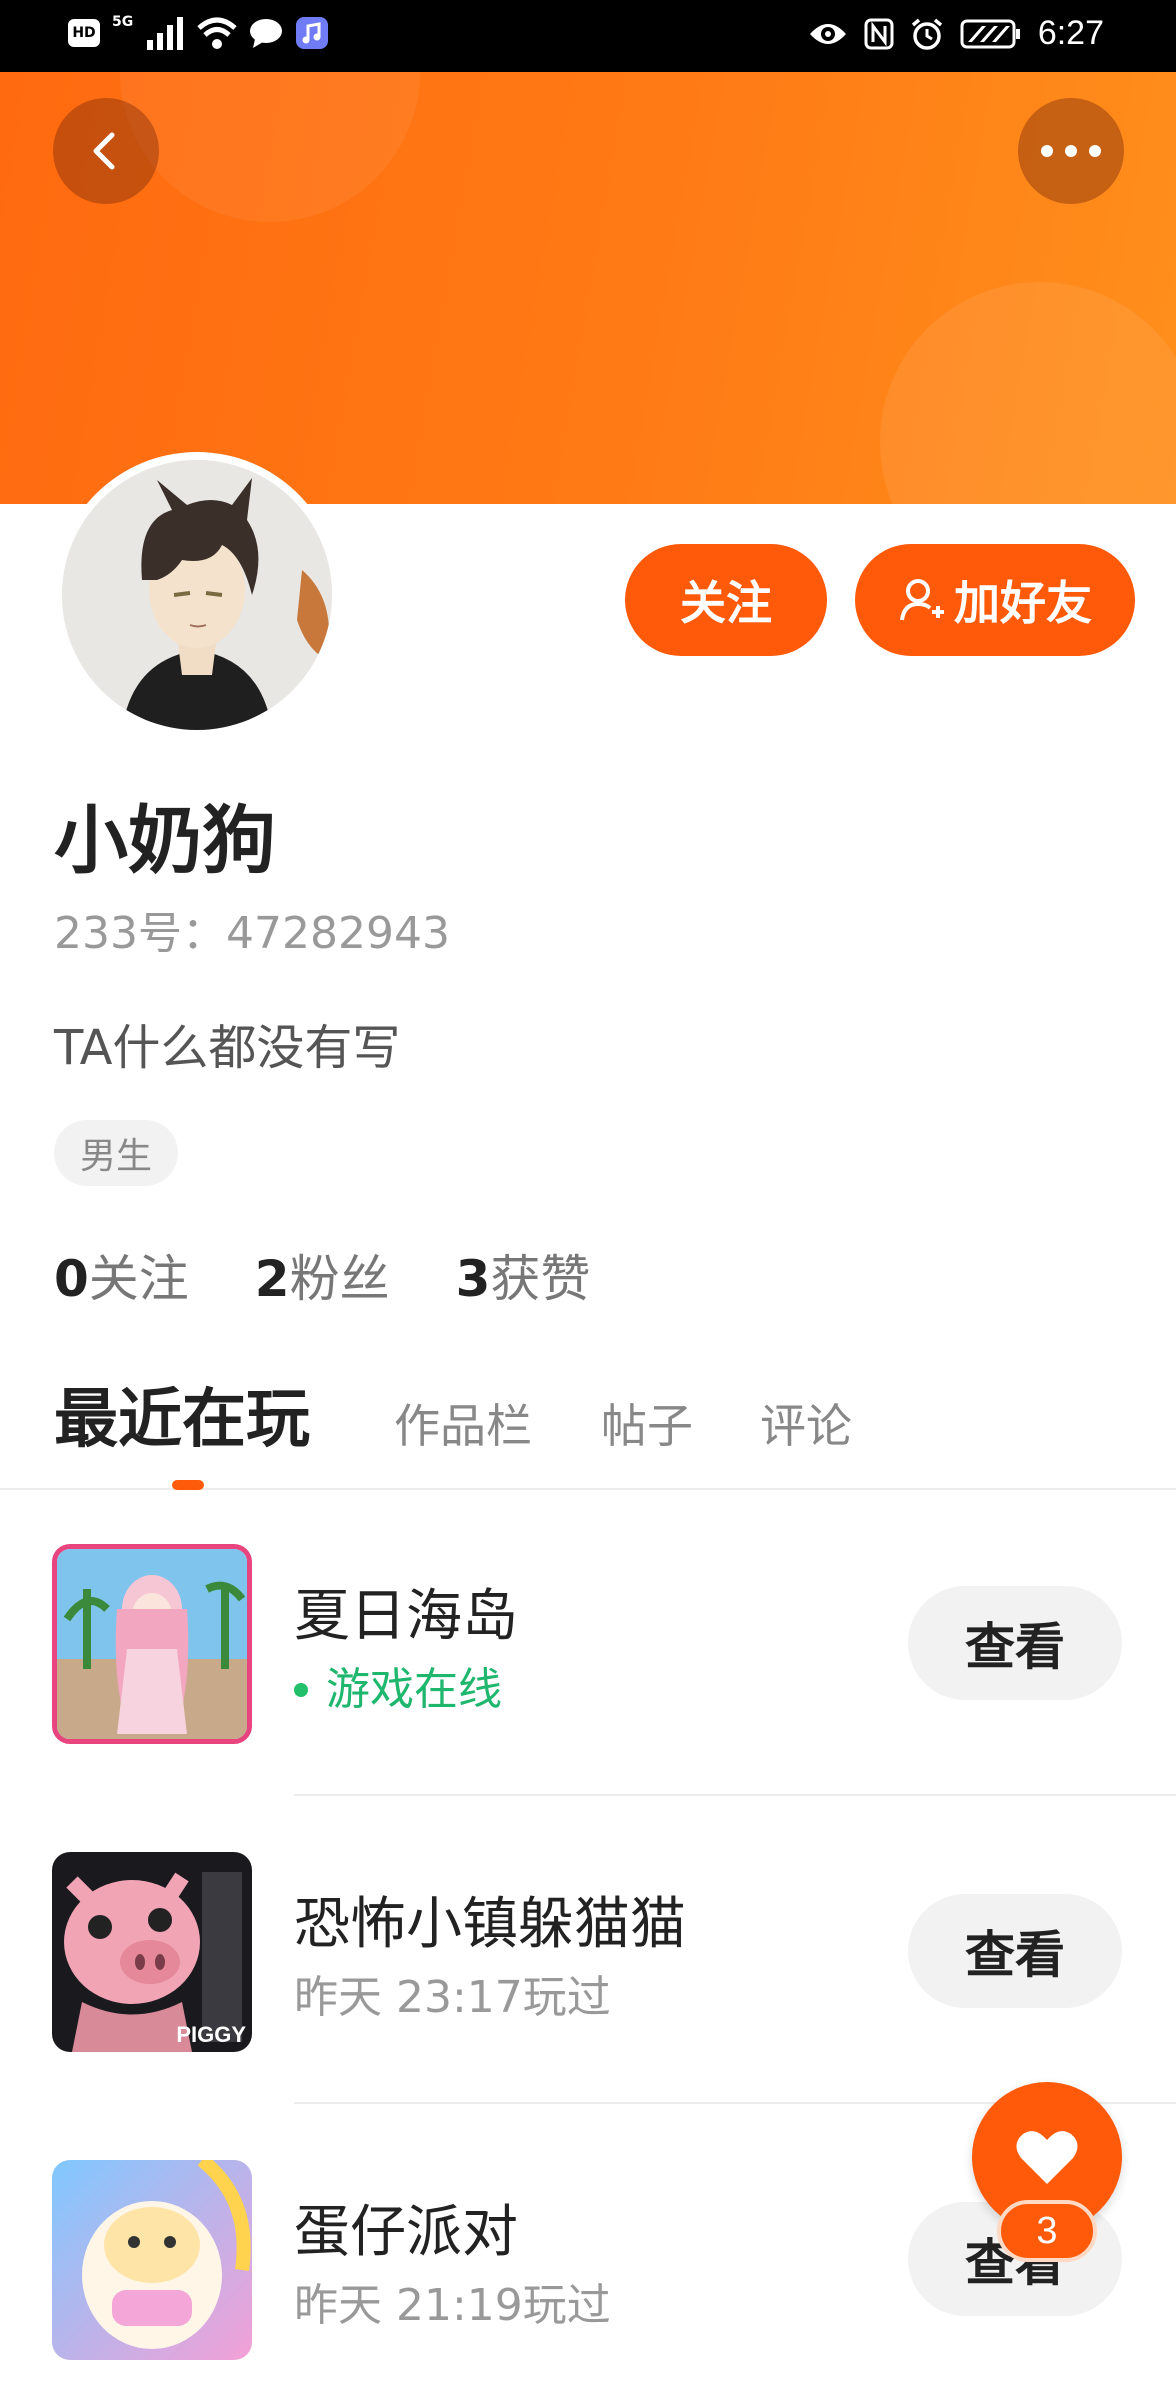 The height and width of the screenshot is (2400, 1176). I want to click on status-left: HD 5G, so click(198, 32).